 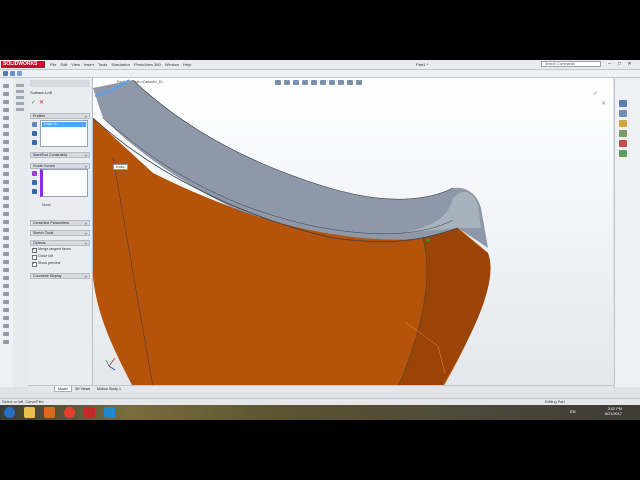 What do you see at coordinates (120, 167) in the screenshot?
I see `profile-callout: Profile` at bounding box center [120, 167].